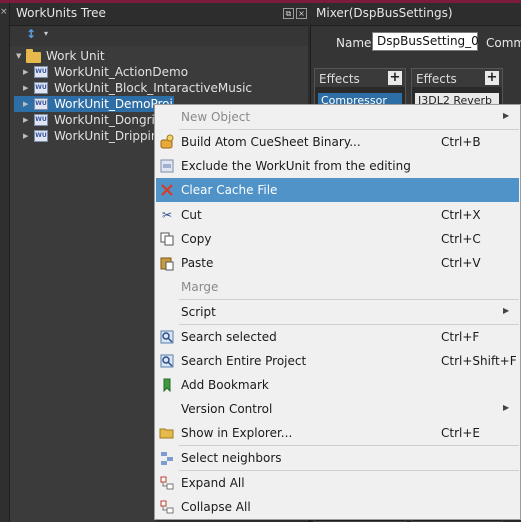 This screenshot has width=521, height=522. I want to click on close-panel-icon: ×, so click(301, 13).